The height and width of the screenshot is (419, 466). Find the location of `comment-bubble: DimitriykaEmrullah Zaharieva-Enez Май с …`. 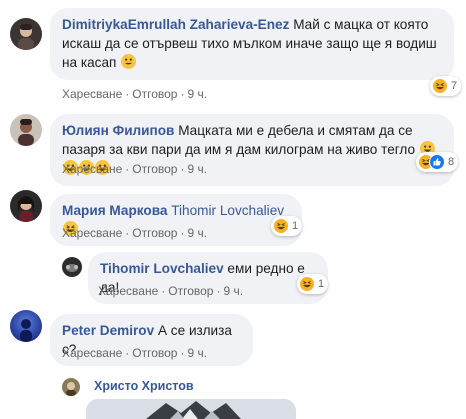

comment-bubble: DimitriykaEmrullah Zaharieva-Enez Май с … is located at coordinates (252, 44).